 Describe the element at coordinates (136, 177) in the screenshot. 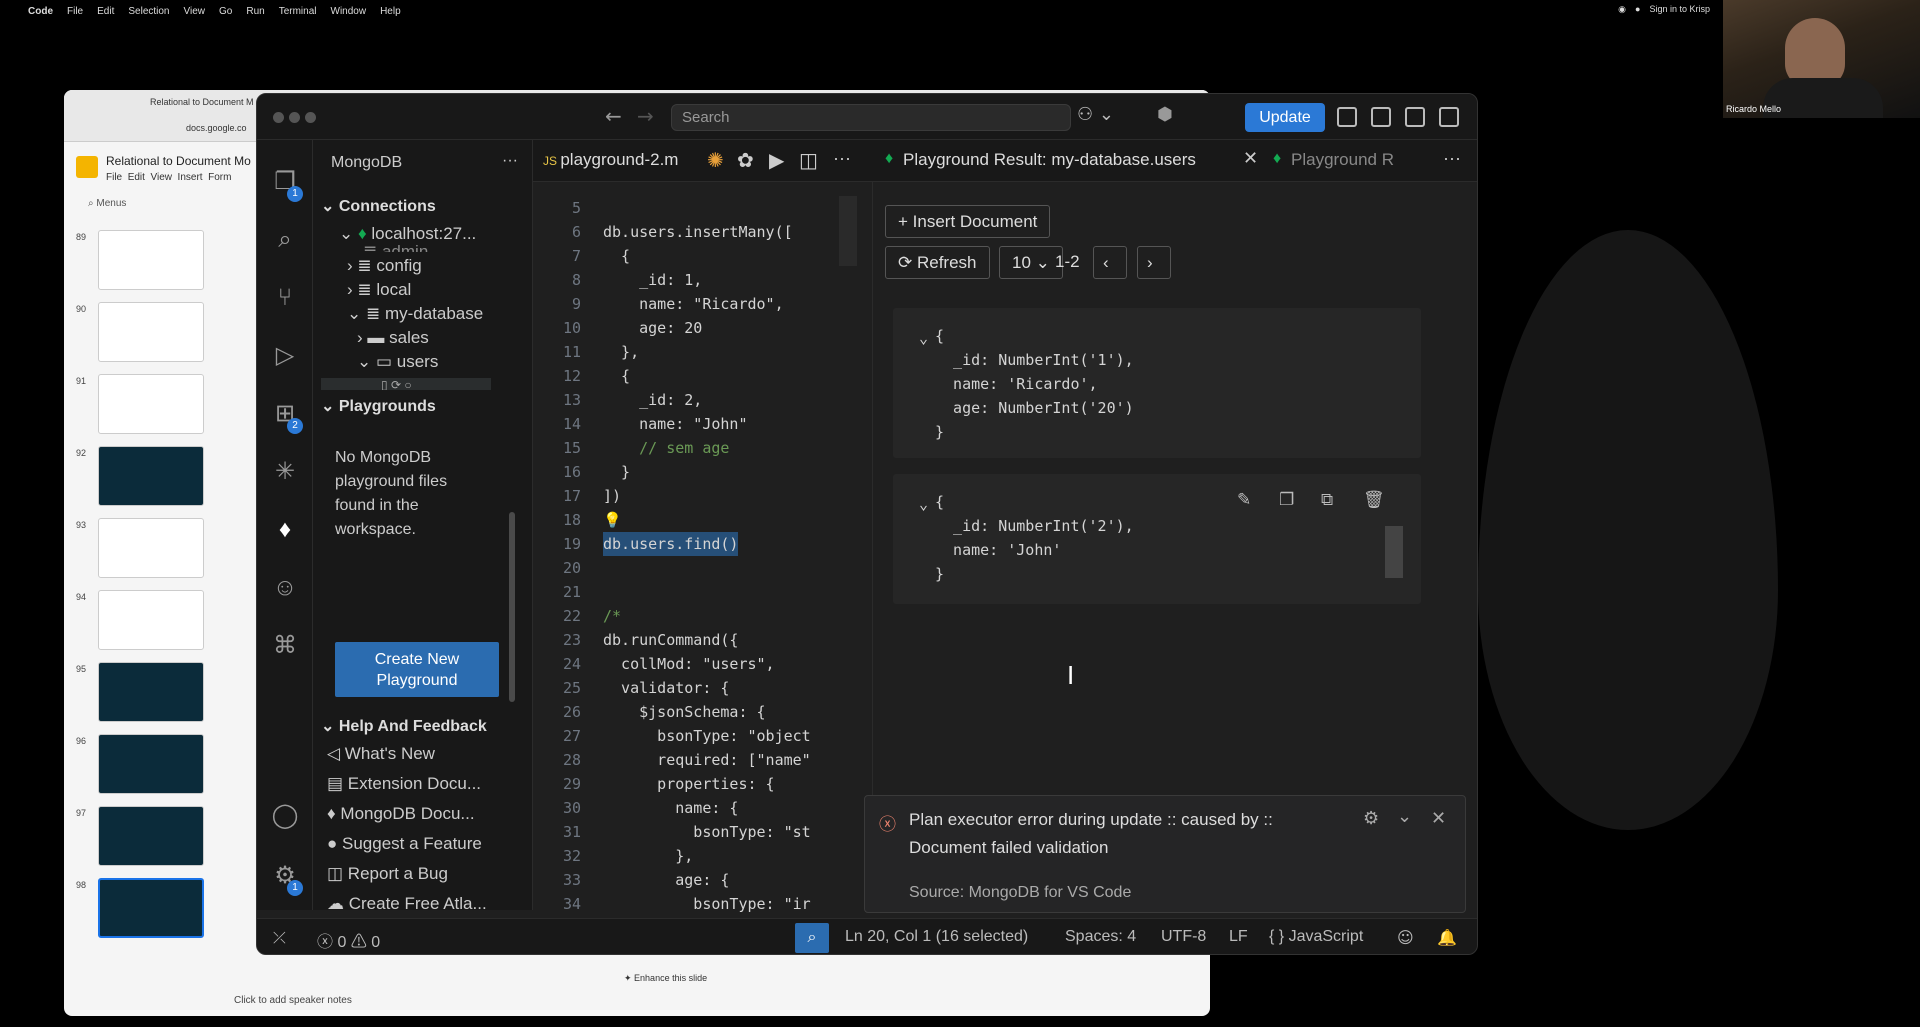

I see `slides-menu-edit: Edit` at that location.